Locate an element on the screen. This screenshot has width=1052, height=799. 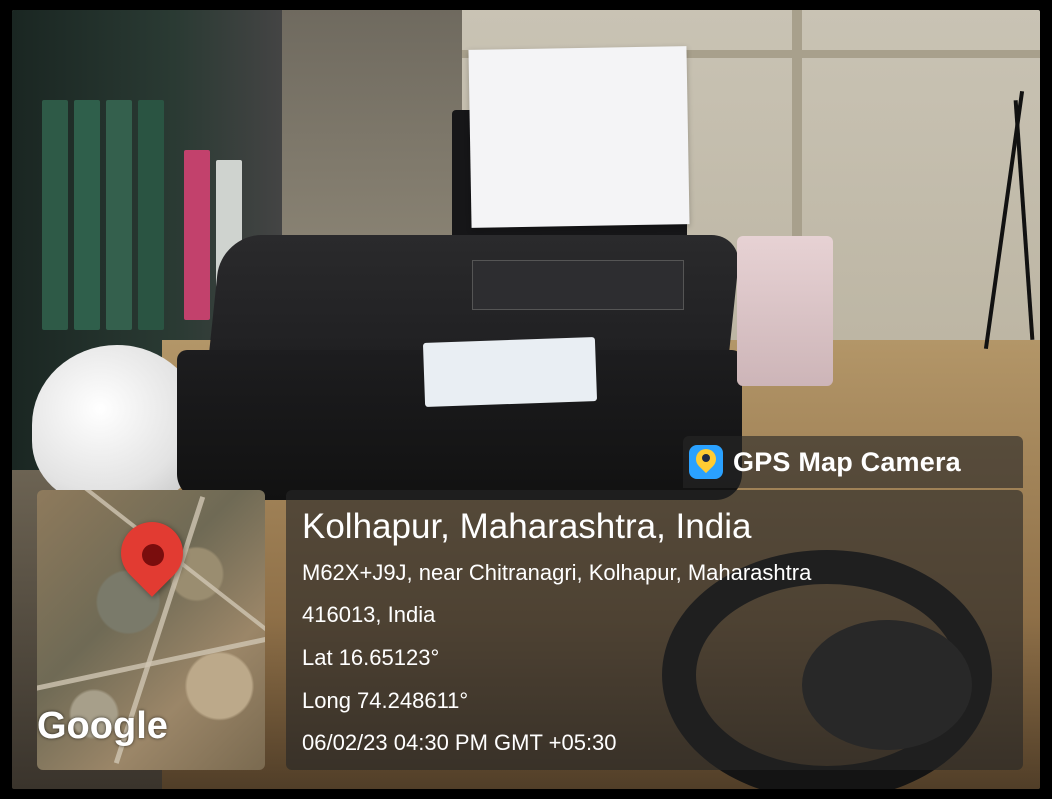
pen-holder is located at coordinates (785, 311).